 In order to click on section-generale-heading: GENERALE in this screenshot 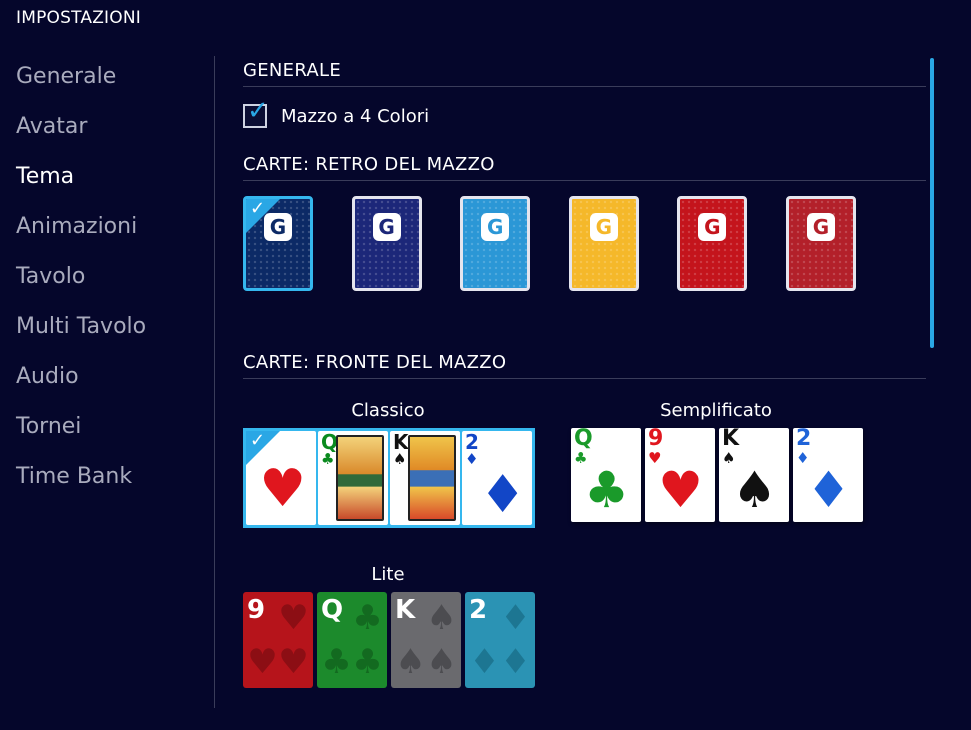, I will do `click(584, 73)`.